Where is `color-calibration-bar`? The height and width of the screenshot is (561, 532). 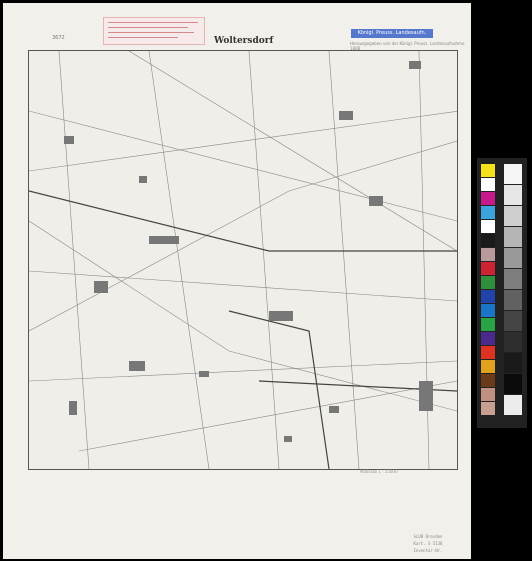 color-calibration-bar is located at coordinates (502, 293).